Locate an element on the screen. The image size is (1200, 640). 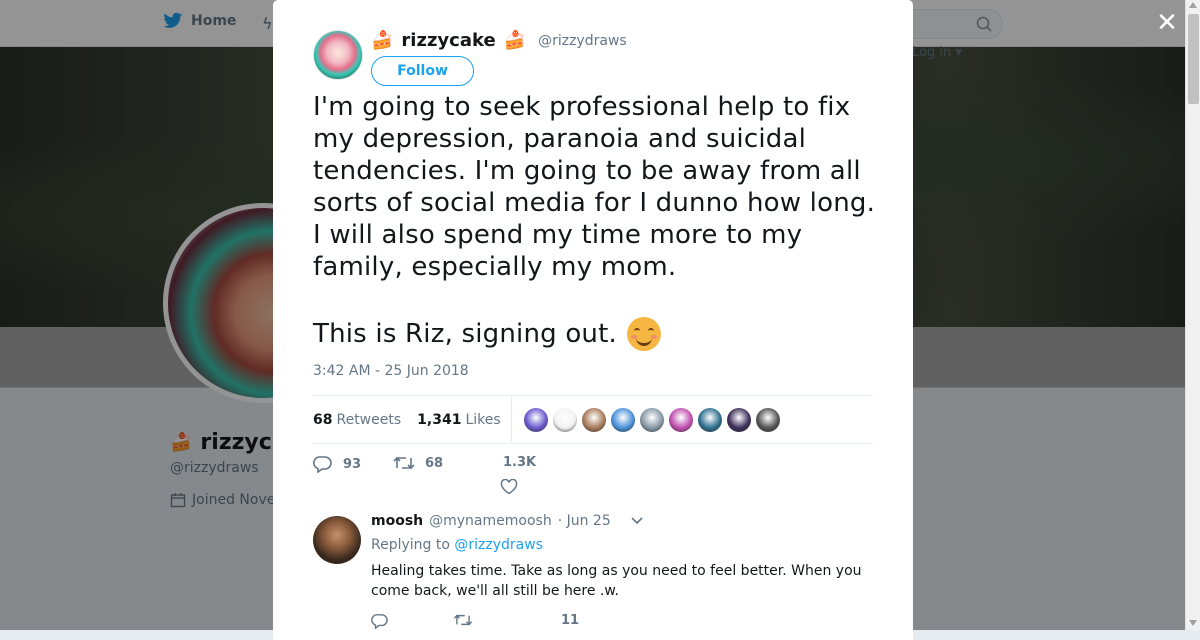
like-count-label: 1.3K is located at coordinates (519, 462).